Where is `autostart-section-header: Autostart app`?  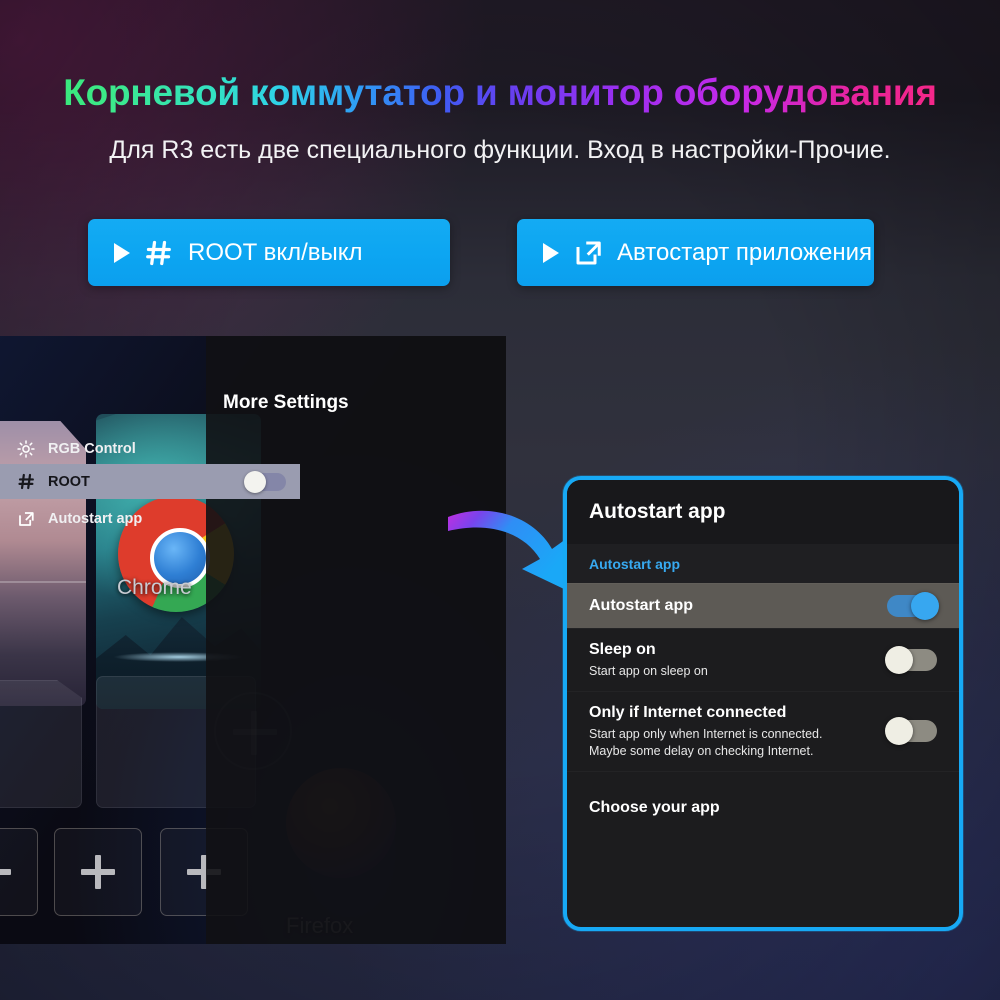 autostart-section-header: Autostart app is located at coordinates (763, 563).